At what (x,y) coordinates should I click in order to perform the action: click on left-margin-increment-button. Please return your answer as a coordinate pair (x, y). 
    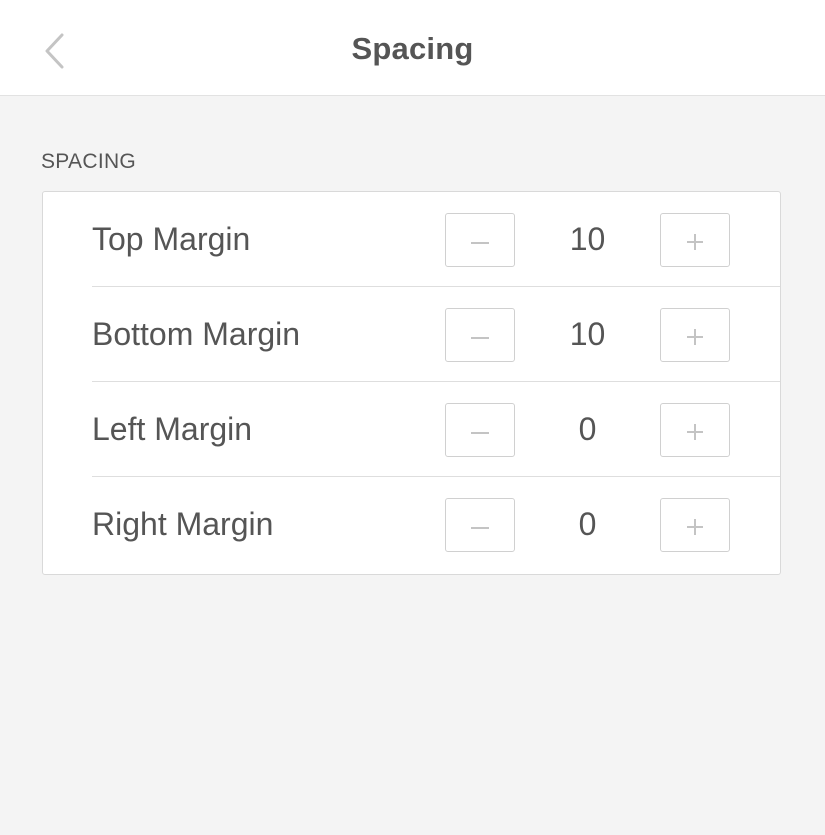
    Looking at the image, I should click on (695, 430).